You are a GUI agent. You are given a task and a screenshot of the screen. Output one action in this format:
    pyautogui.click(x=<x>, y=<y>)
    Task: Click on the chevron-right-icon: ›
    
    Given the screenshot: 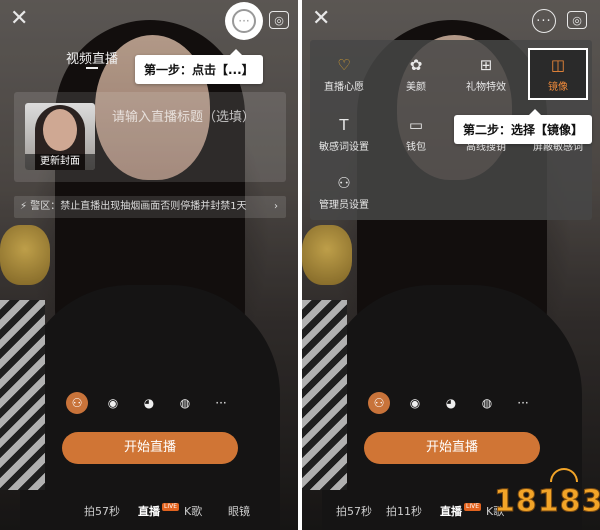 What is the action you would take?
    pyautogui.click(x=276, y=206)
    